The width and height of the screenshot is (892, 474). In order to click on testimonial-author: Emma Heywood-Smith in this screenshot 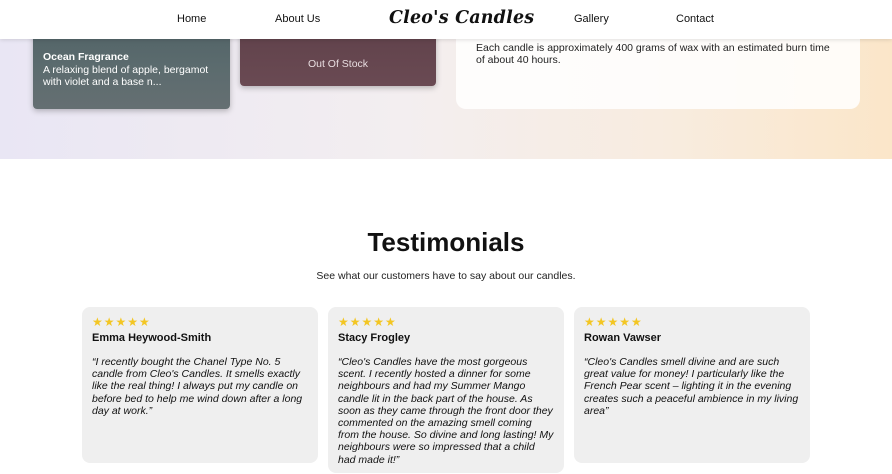, I will do `click(152, 338)`.